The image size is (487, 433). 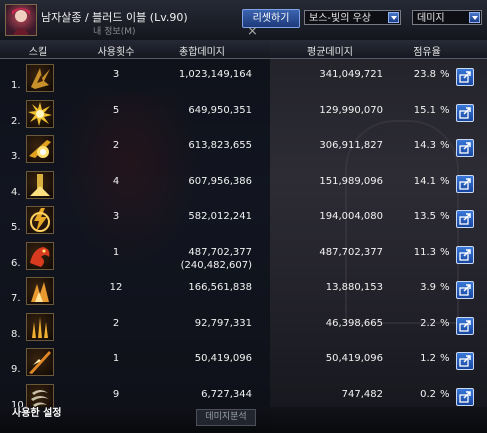 I want to click on row-rank: 1., so click(x=16, y=85).